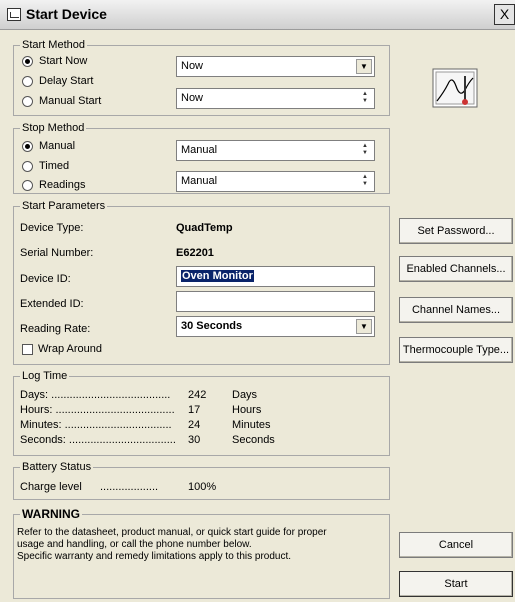  Describe the element at coordinates (247, 410) in the screenshot. I see `log-time-hours-unit: Hours` at that location.